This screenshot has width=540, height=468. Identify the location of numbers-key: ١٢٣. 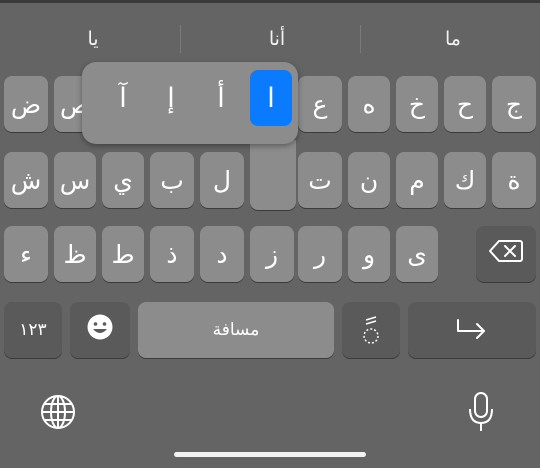
(33, 330).